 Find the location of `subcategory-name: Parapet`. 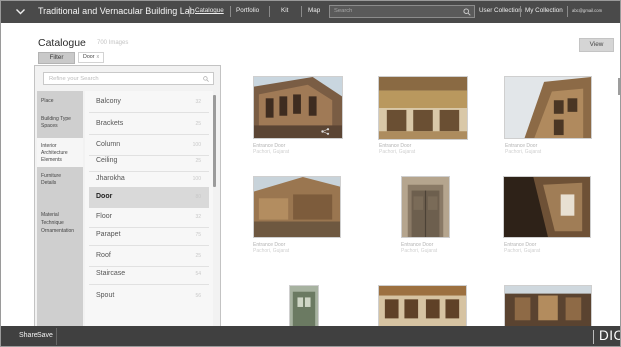

subcategory-name: Parapet is located at coordinates (108, 234).